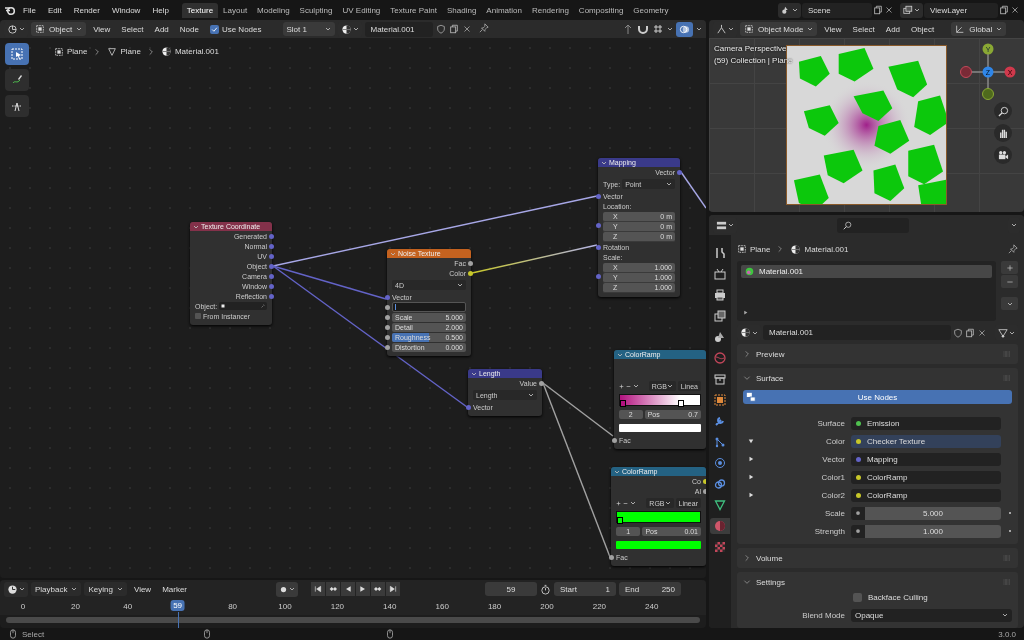 The height and width of the screenshot is (640, 1024). What do you see at coordinates (830, 423) in the screenshot?
I see `property-label: Surface` at bounding box center [830, 423].